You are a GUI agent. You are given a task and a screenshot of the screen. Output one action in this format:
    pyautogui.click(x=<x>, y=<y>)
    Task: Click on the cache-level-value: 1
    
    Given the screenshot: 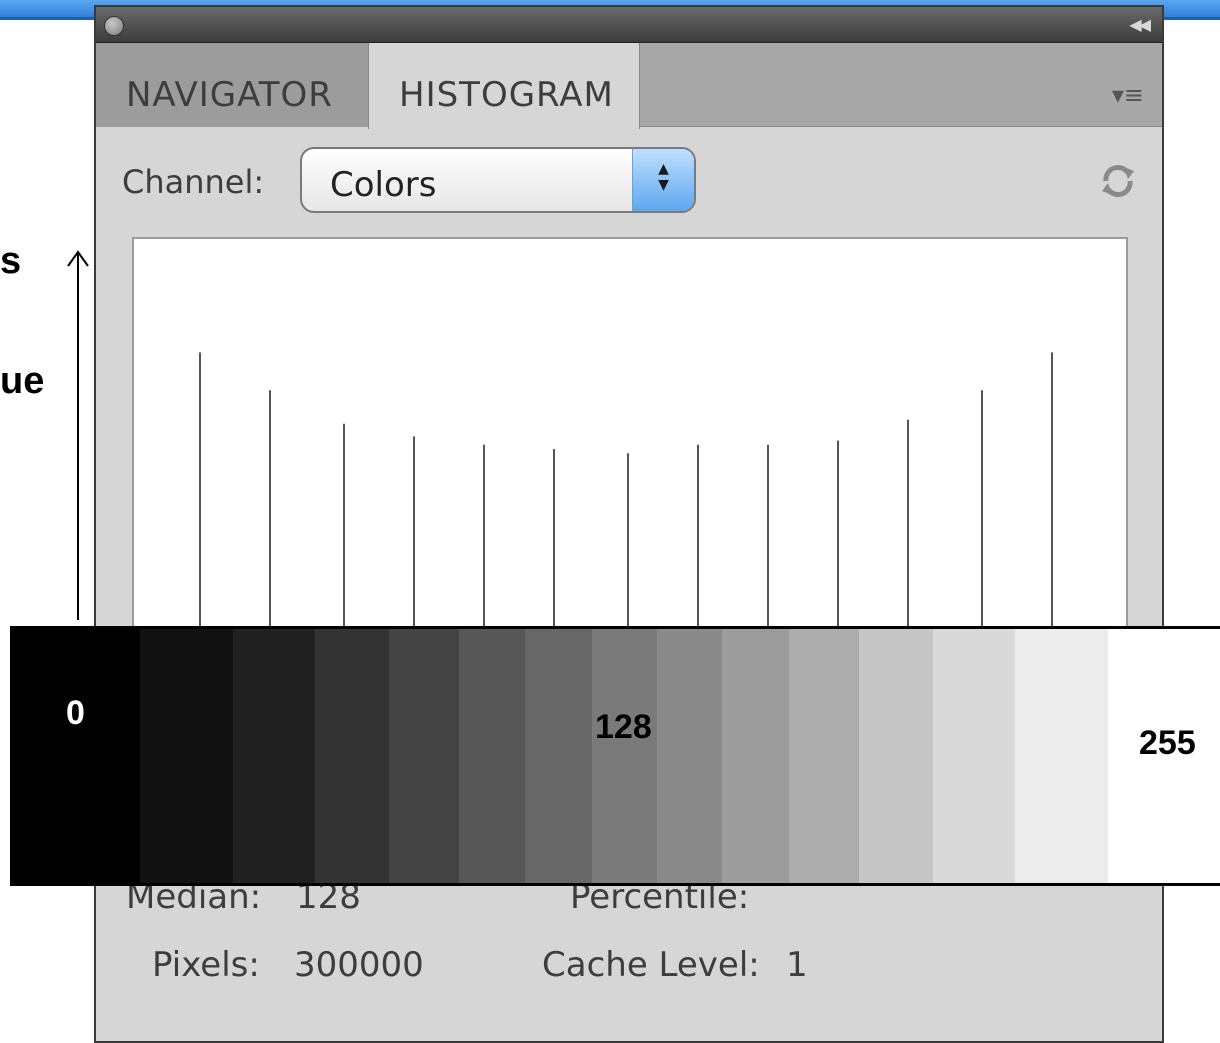 What is the action you would take?
    pyautogui.click(x=797, y=965)
    